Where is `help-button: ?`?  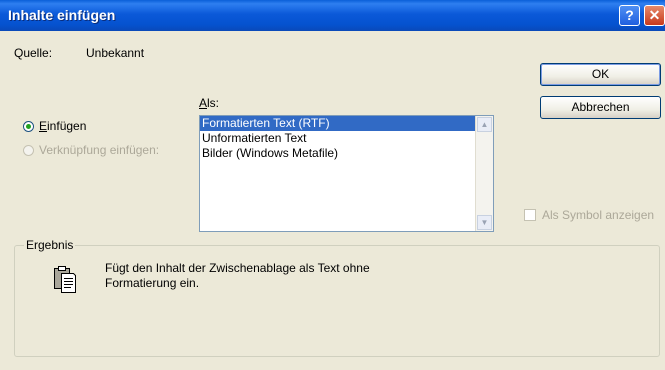
help-button: ? is located at coordinates (629, 15).